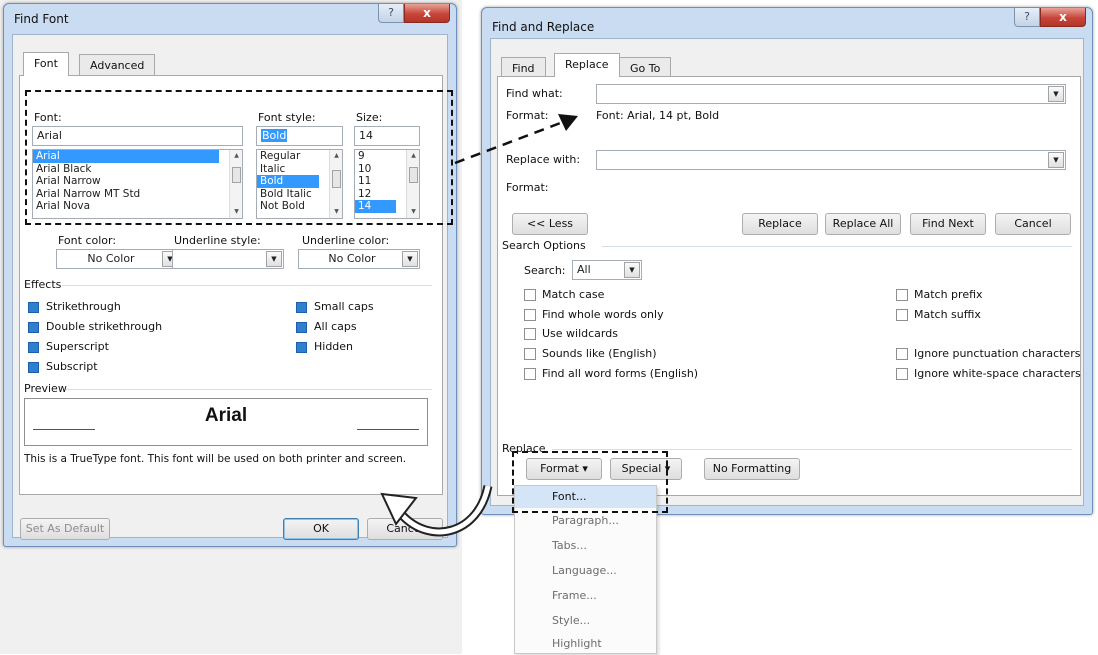 The image size is (1098, 655). What do you see at coordinates (247, 285) in the screenshot?
I see `effects-separator` at bounding box center [247, 285].